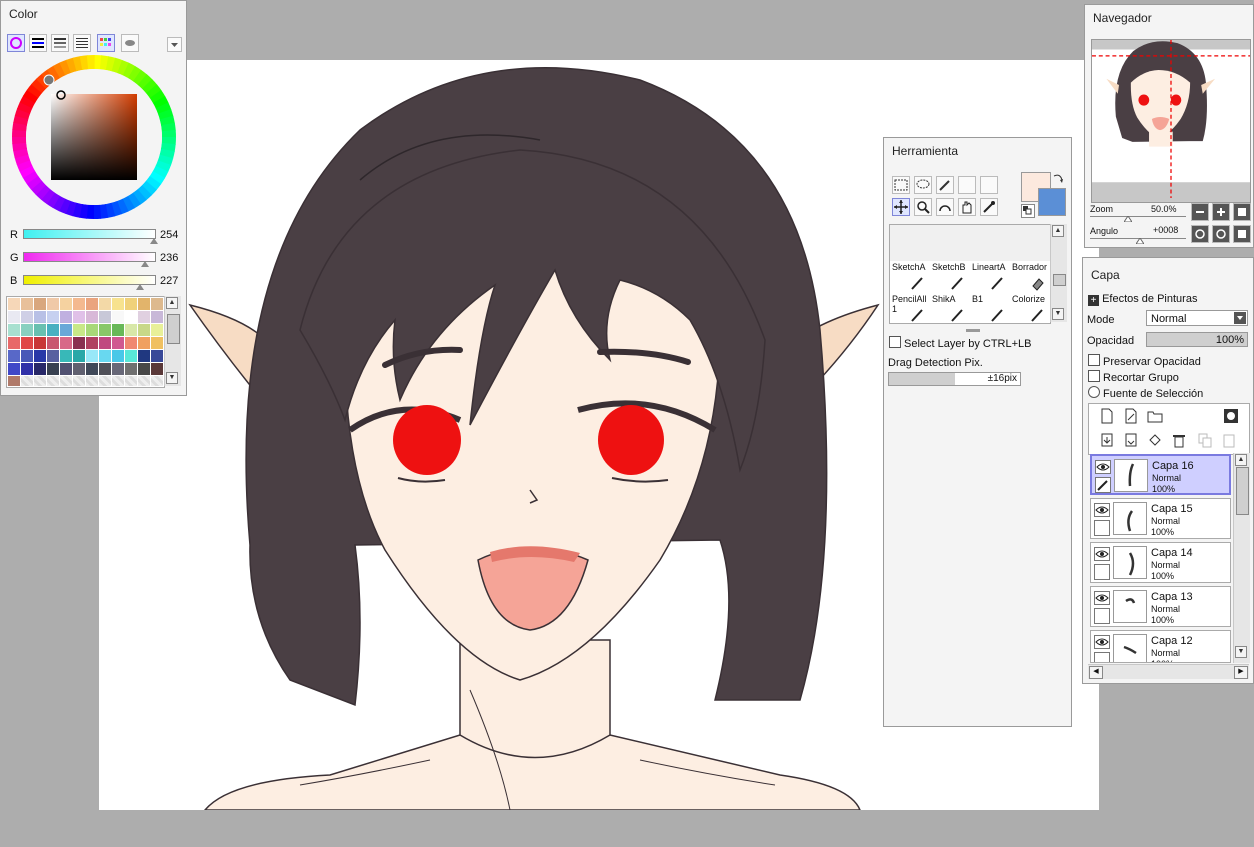 This screenshot has height=847, width=1254. What do you see at coordinates (923, 207) in the screenshot?
I see `zoom-tool` at bounding box center [923, 207].